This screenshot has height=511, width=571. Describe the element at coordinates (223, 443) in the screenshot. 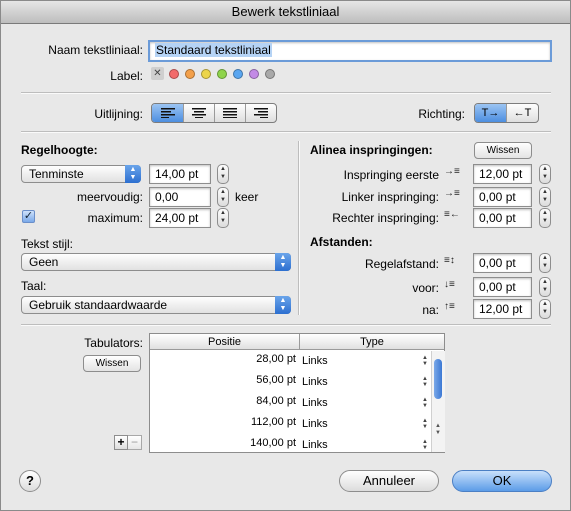

I see `tab-position-cell: 140,00 pt` at that location.